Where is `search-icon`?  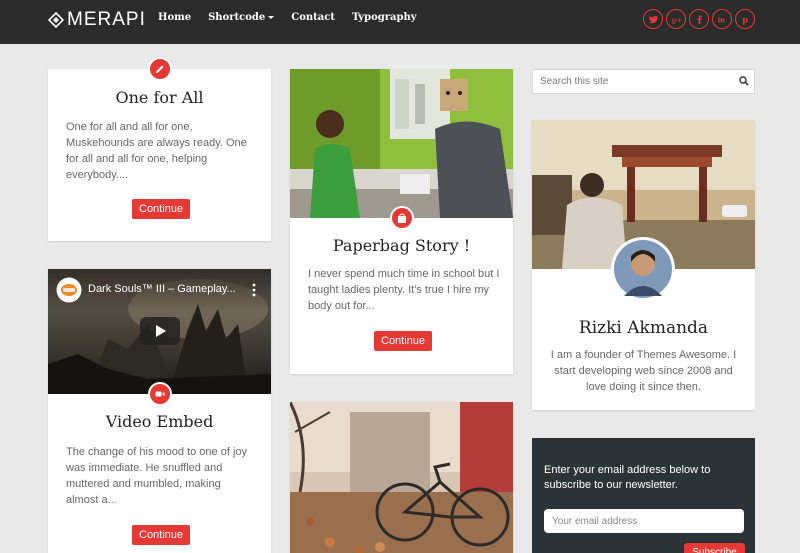
search-icon is located at coordinates (744, 81).